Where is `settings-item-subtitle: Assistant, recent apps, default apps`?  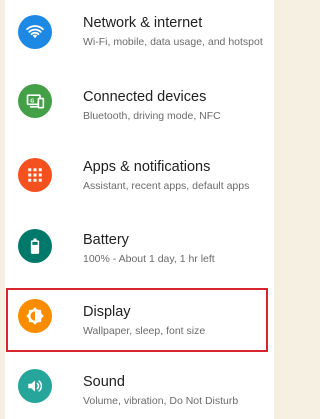 settings-item-subtitle: Assistant, recent apps, default apps is located at coordinates (166, 186).